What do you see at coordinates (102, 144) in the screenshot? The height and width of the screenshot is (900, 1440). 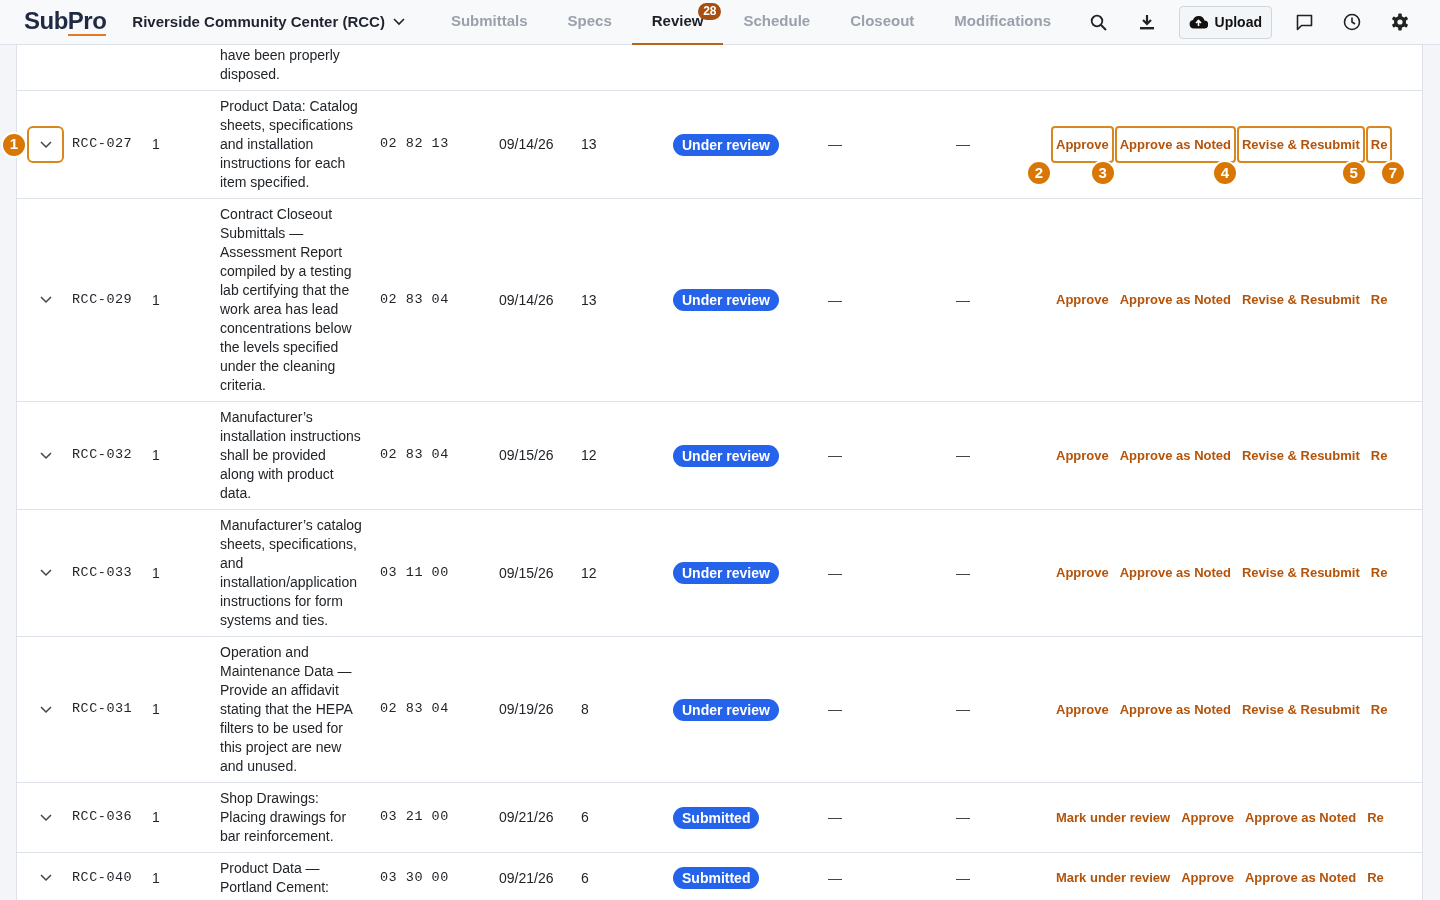 I see `submittal-number: RCC-027` at bounding box center [102, 144].